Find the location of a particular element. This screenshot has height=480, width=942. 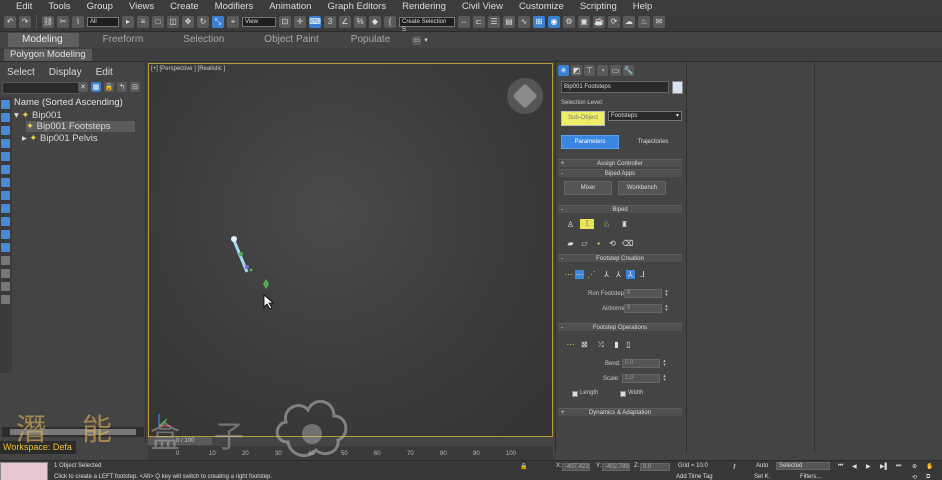

convert-icon: ⟲ is located at coordinates (612, 243).